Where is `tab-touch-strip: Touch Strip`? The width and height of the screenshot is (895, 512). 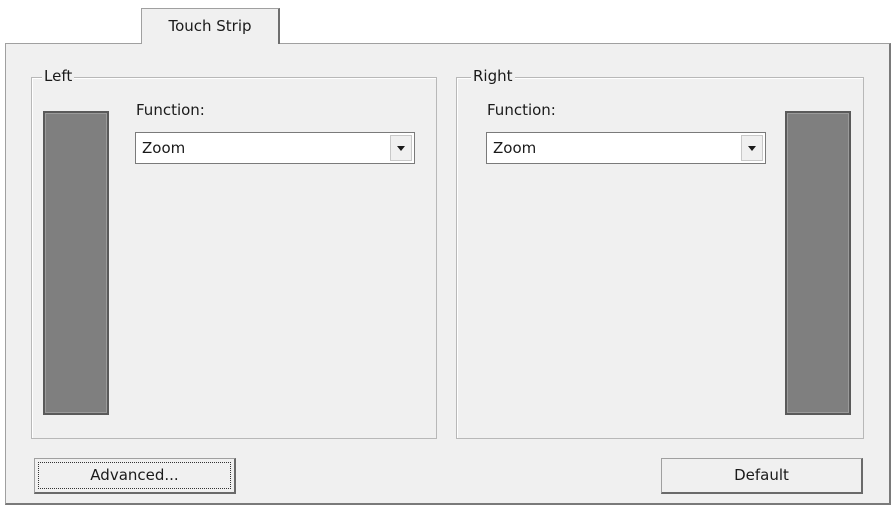
tab-touch-strip: Touch Strip is located at coordinates (210, 26).